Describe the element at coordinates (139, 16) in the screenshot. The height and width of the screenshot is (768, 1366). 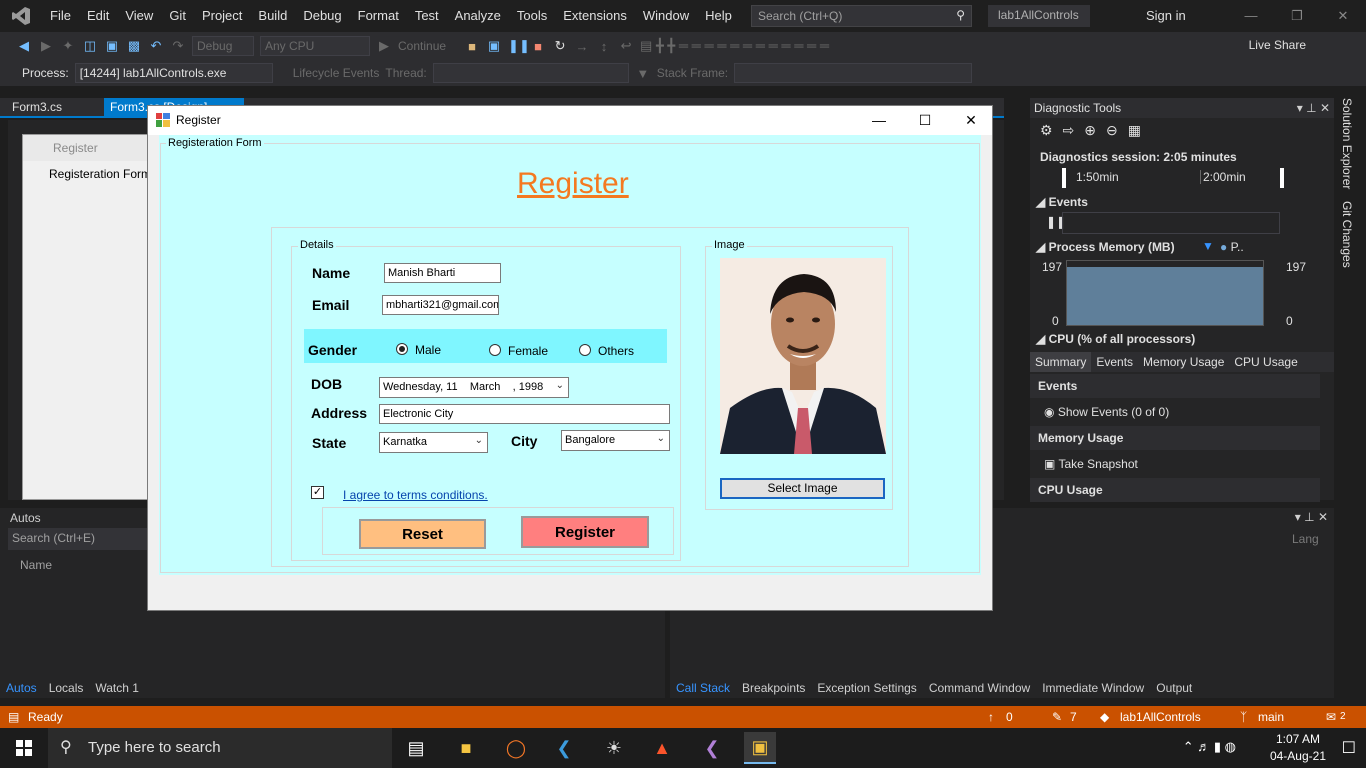
I see `menu-view: View` at that location.